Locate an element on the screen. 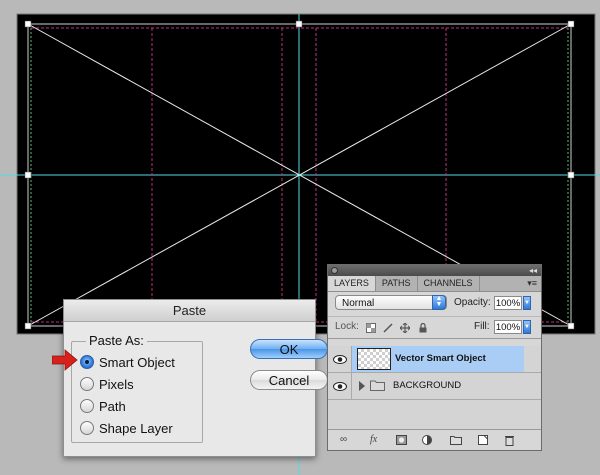  lock-position-move-icon is located at coordinates (405, 328).